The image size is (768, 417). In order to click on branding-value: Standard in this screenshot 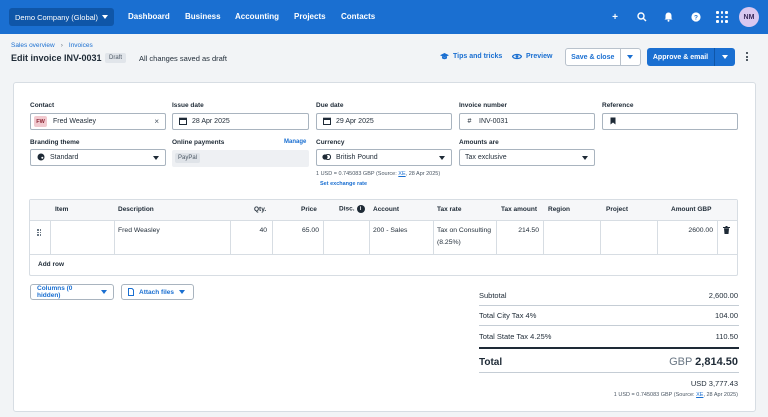, I will do `click(64, 157)`.